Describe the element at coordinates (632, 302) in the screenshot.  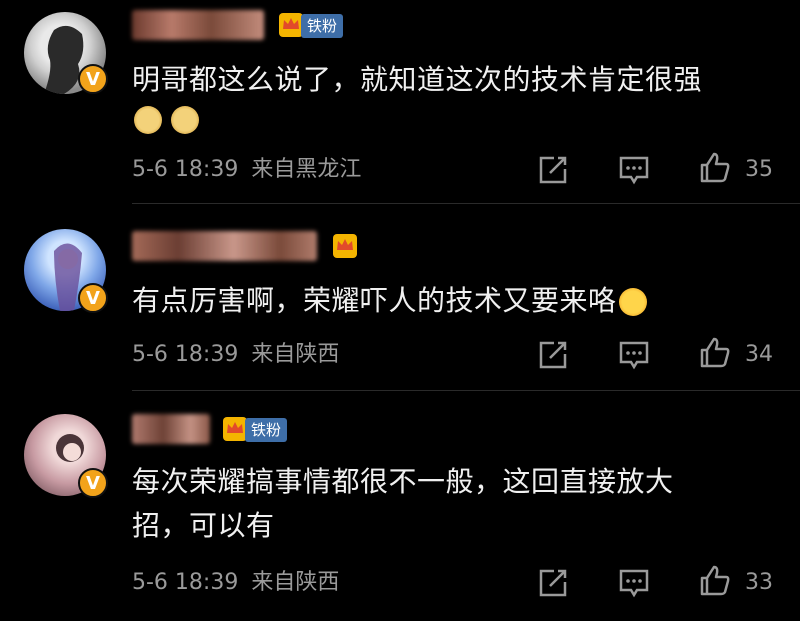
I see `screaming-emoji-icon` at that location.